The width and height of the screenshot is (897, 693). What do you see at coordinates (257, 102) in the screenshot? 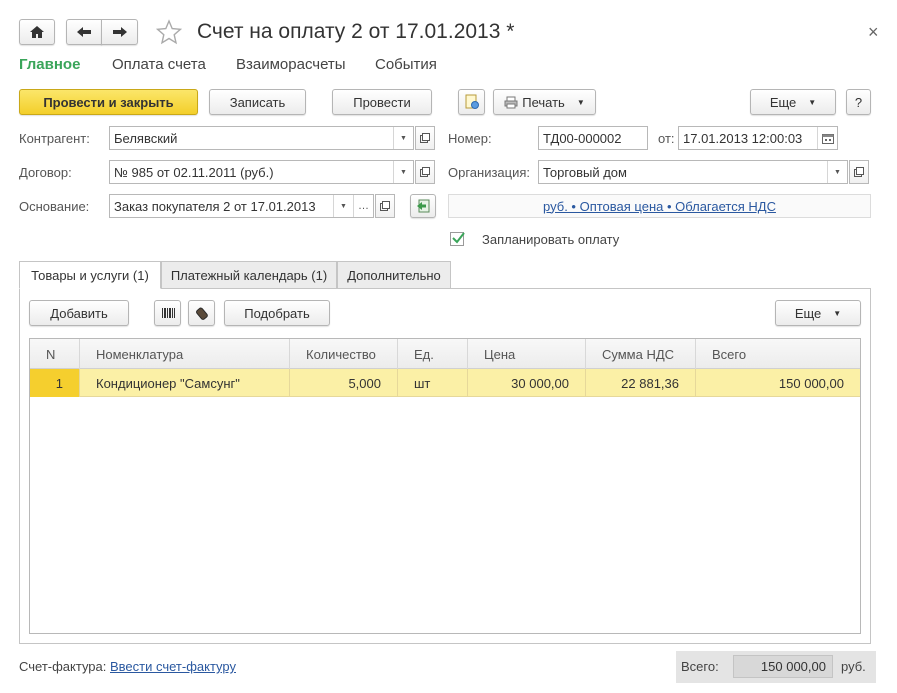
I see `save-button: Записать` at bounding box center [257, 102].